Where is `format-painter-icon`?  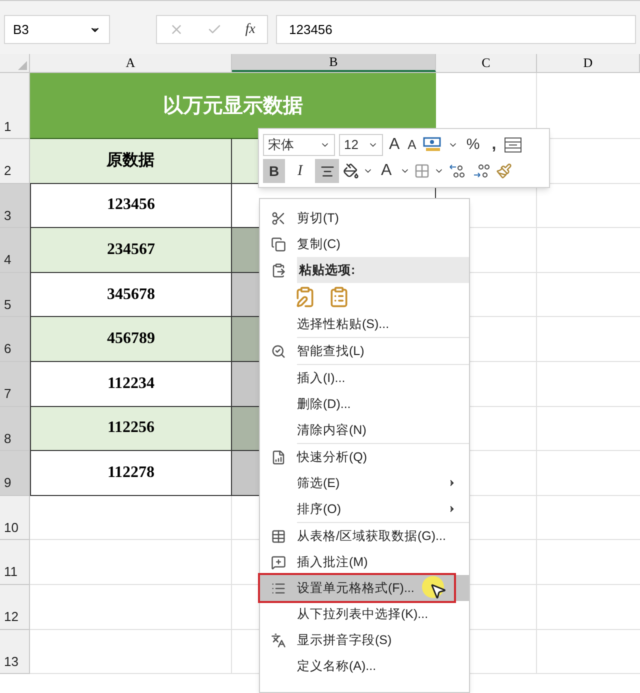 format-painter-icon is located at coordinates (504, 171).